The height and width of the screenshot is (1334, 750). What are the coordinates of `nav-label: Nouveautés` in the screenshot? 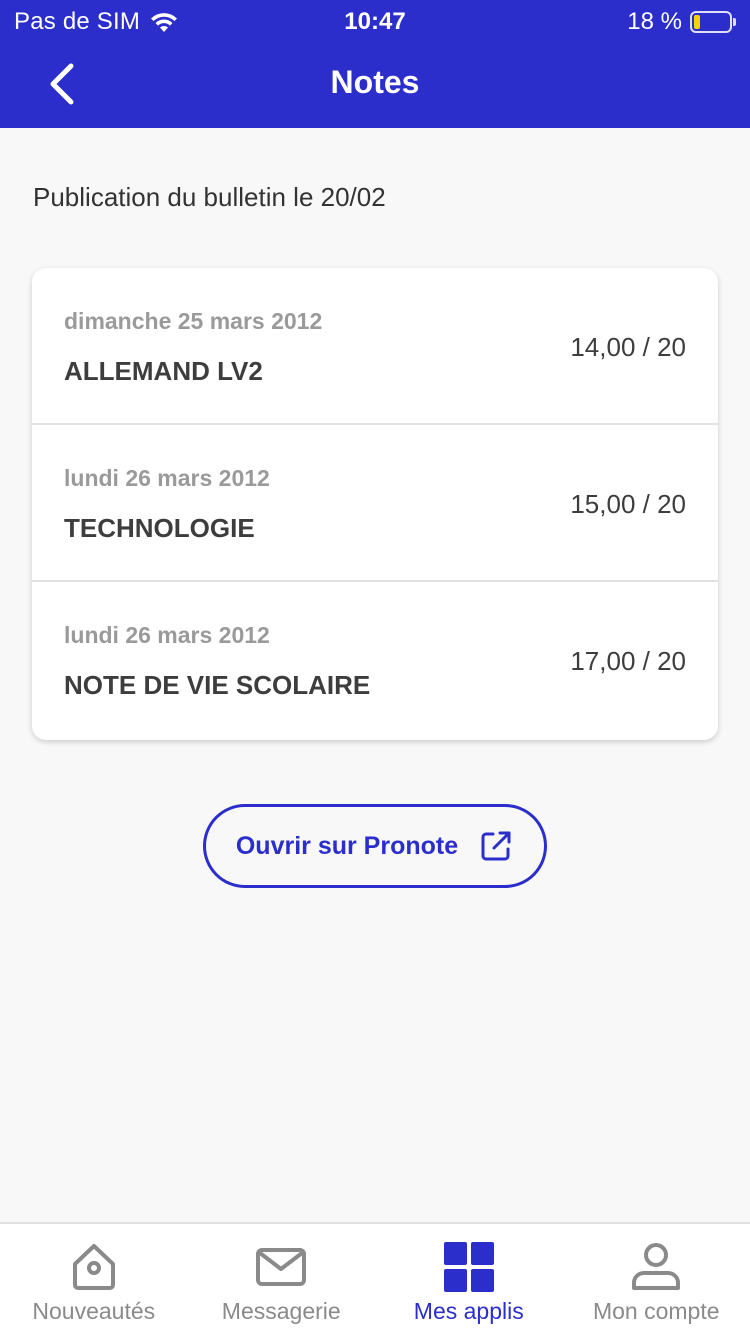 It's located at (94, 1311).